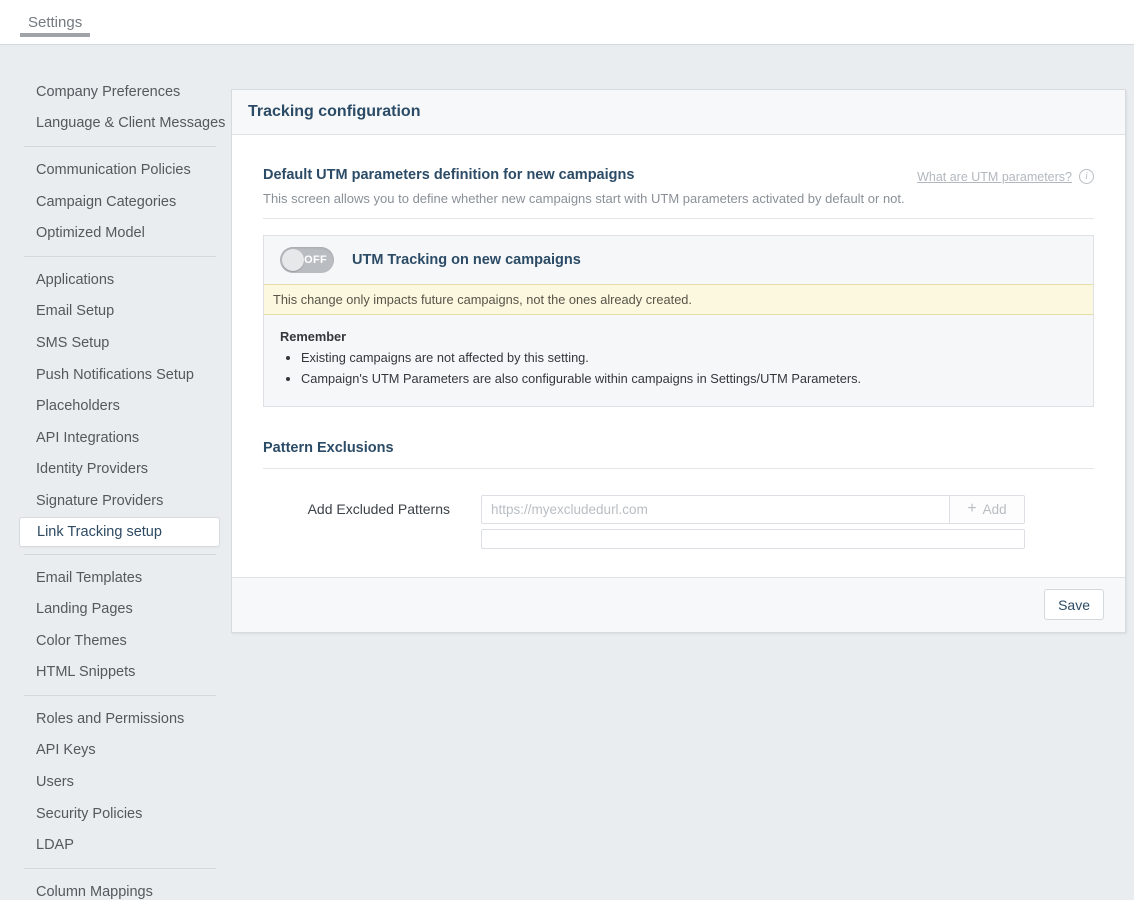  I want to click on sidebar-item-placeholders: Placeholders, so click(120, 406).